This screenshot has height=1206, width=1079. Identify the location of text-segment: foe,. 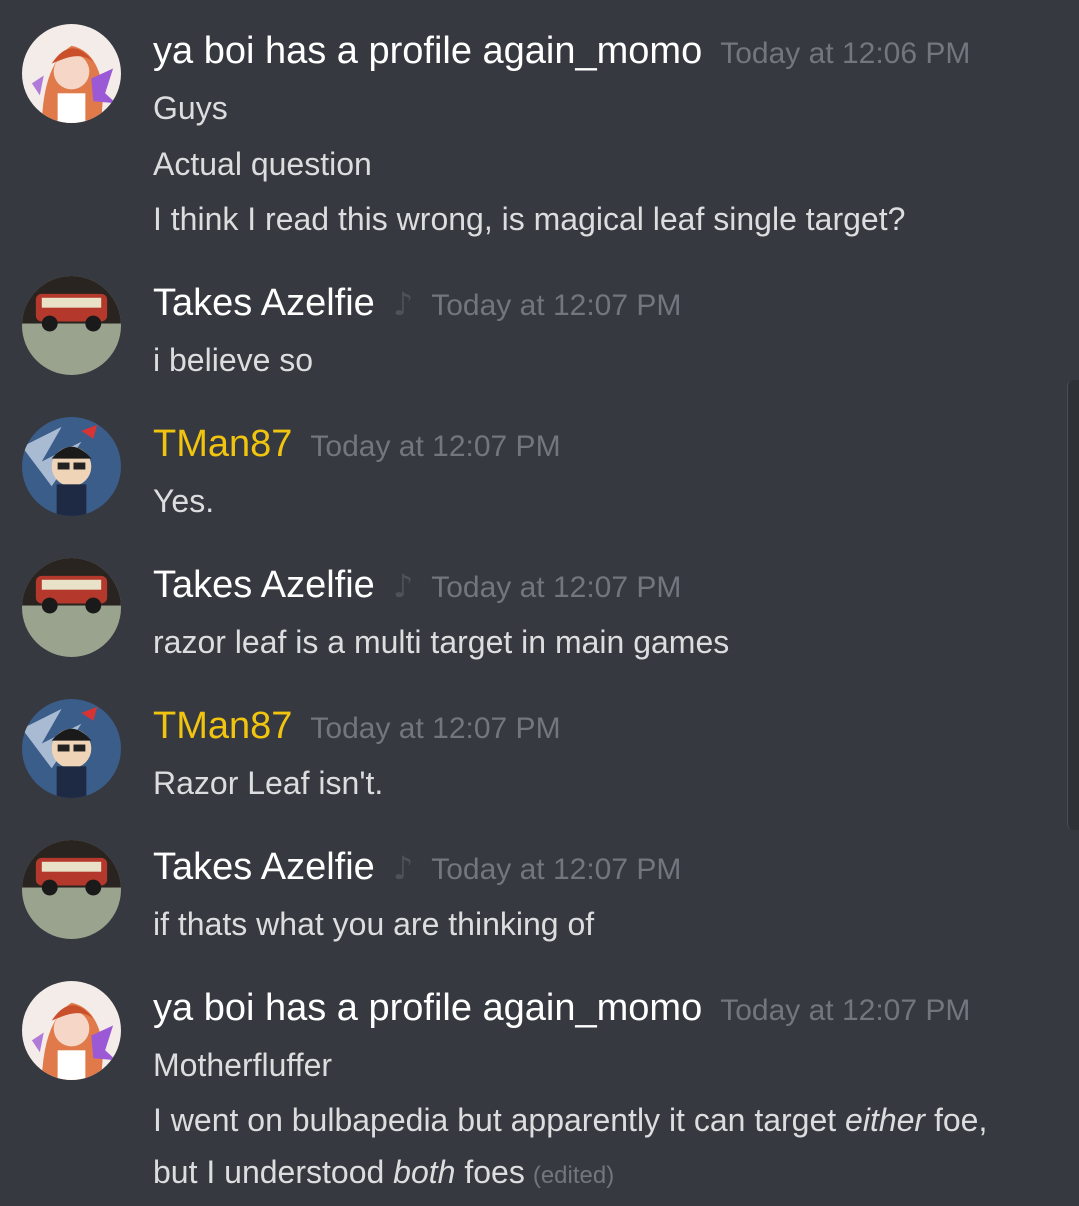
(956, 1120).